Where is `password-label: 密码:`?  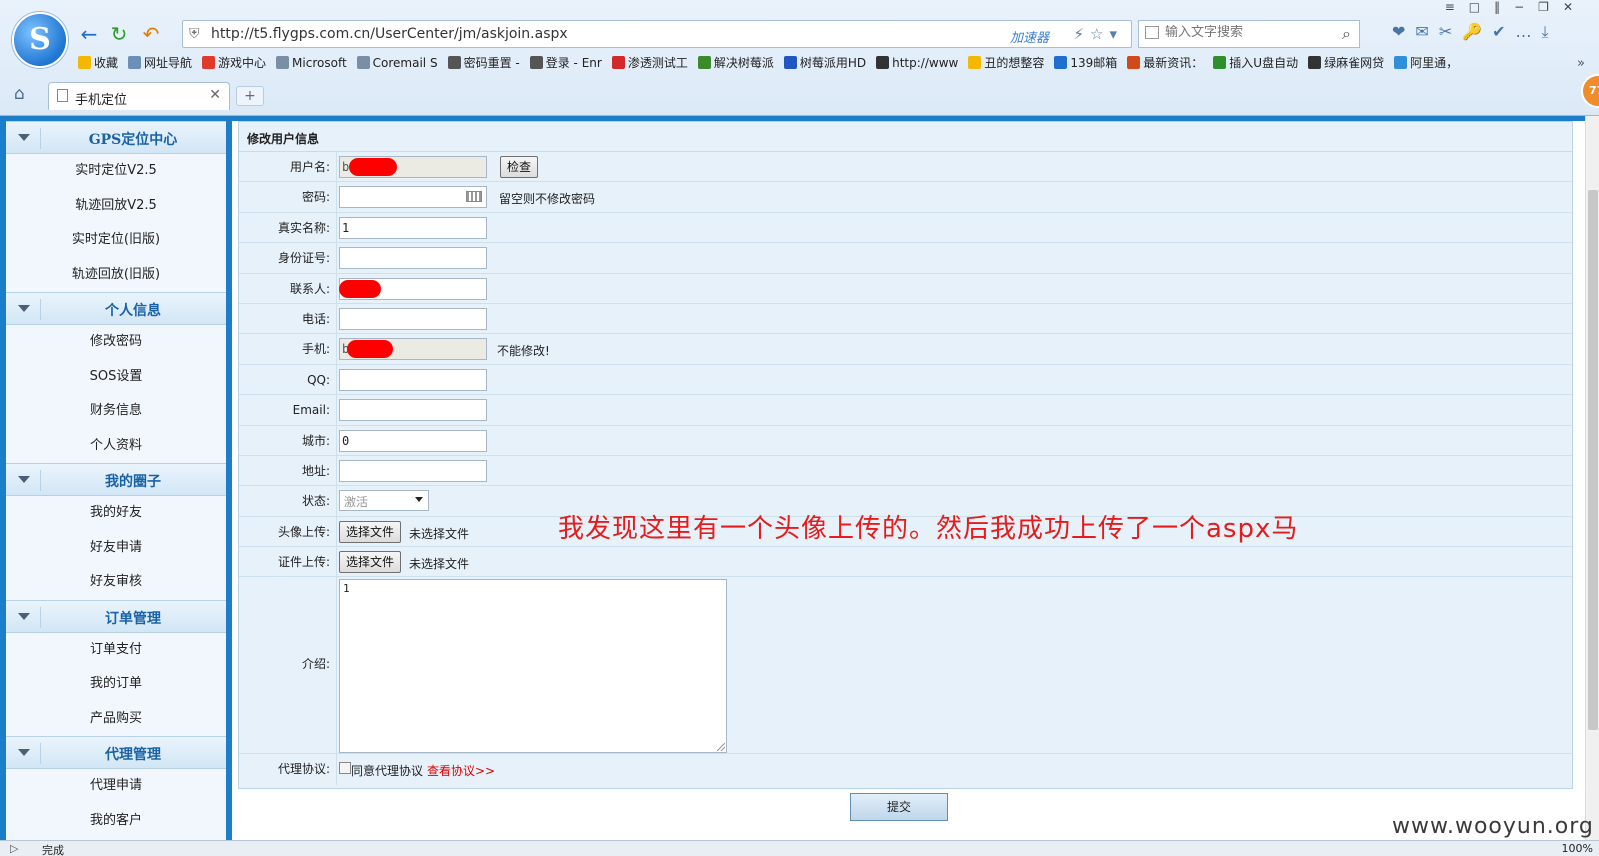 password-label: 密码: is located at coordinates (288, 197).